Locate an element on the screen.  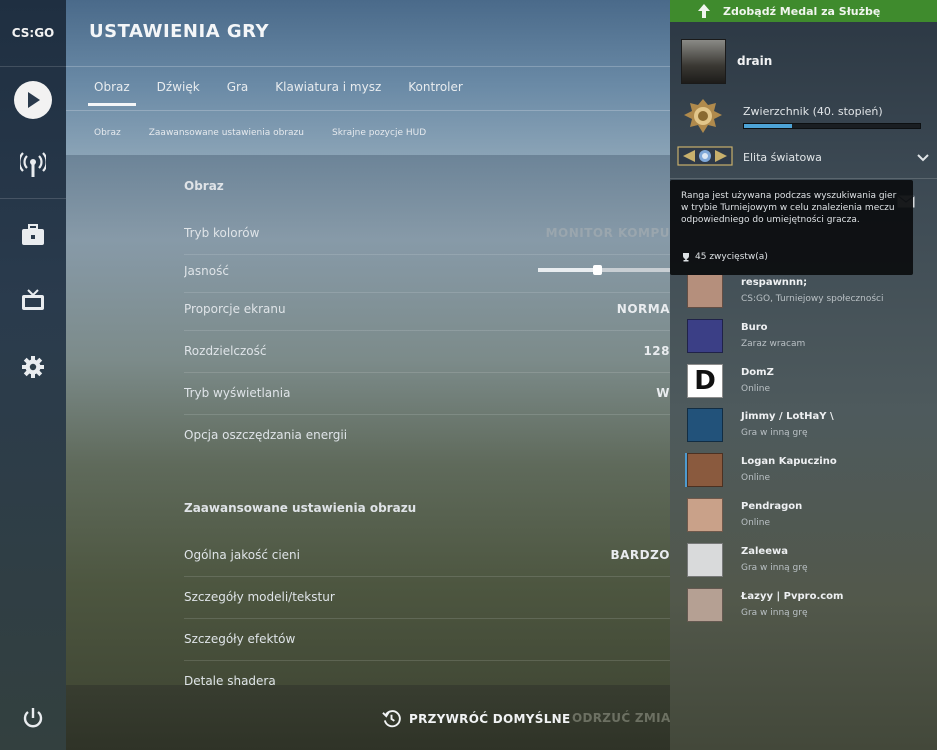
briefcase-icon is located at coordinates (33, 234).